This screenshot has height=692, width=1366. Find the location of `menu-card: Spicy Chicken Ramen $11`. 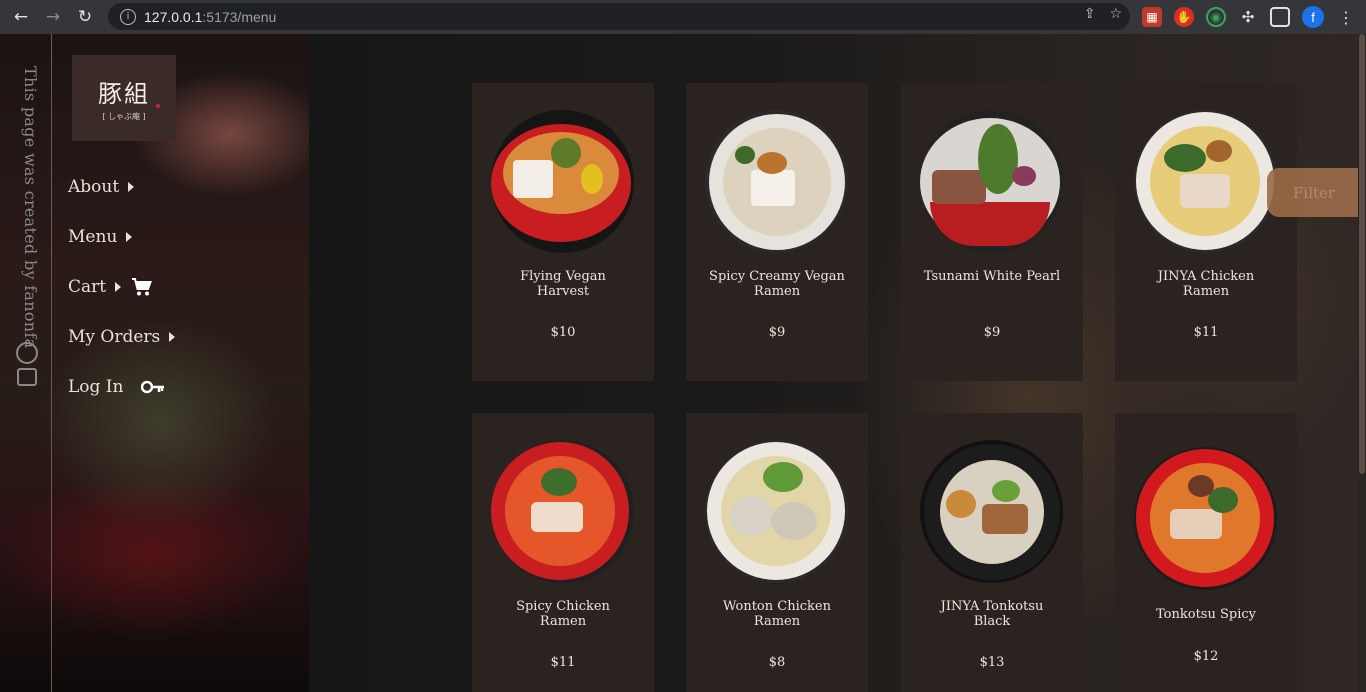

menu-card: Spicy Chicken Ramen $11 is located at coordinates (563, 552).